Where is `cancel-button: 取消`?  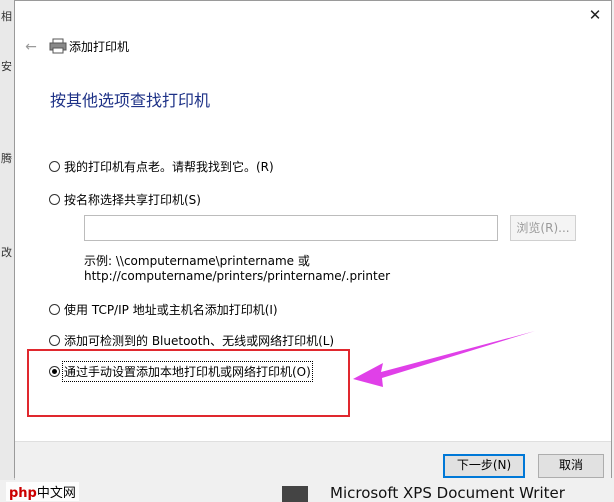 cancel-button: 取消 is located at coordinates (571, 466).